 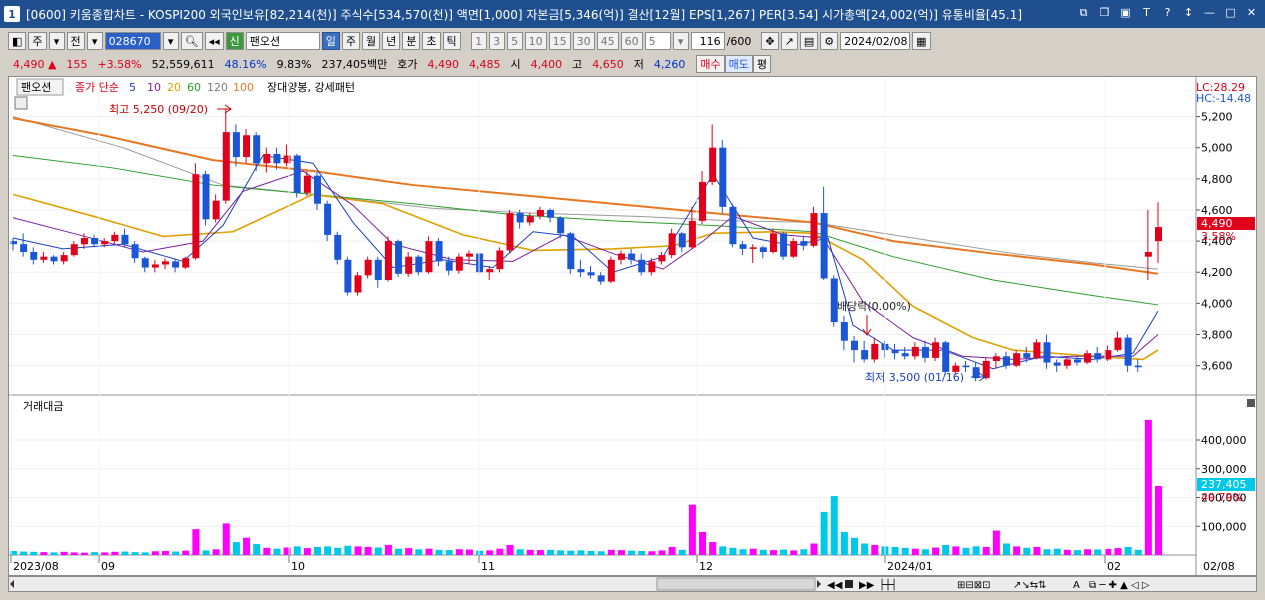 I want to click on zoom-tools-icon: ⊞⊟⊠⊡, so click(x=974, y=585).